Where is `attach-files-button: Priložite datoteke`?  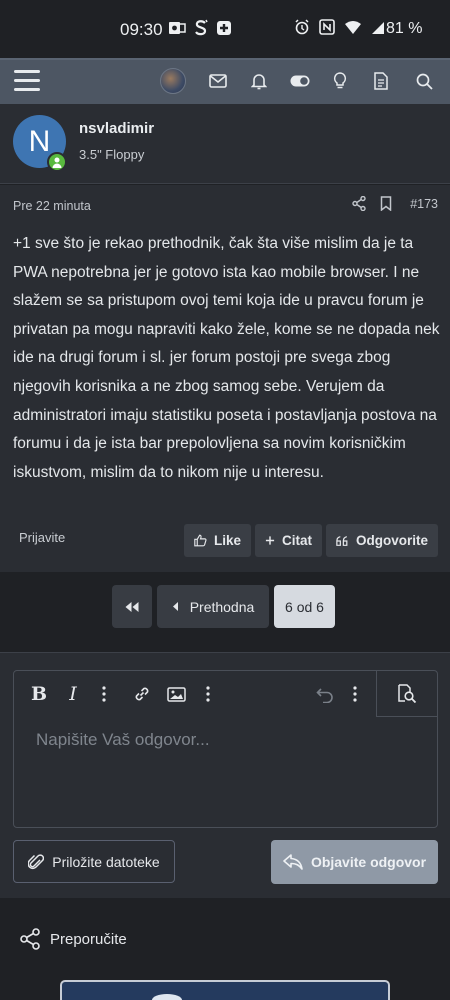 attach-files-button: Priložite datoteke is located at coordinates (94, 861).